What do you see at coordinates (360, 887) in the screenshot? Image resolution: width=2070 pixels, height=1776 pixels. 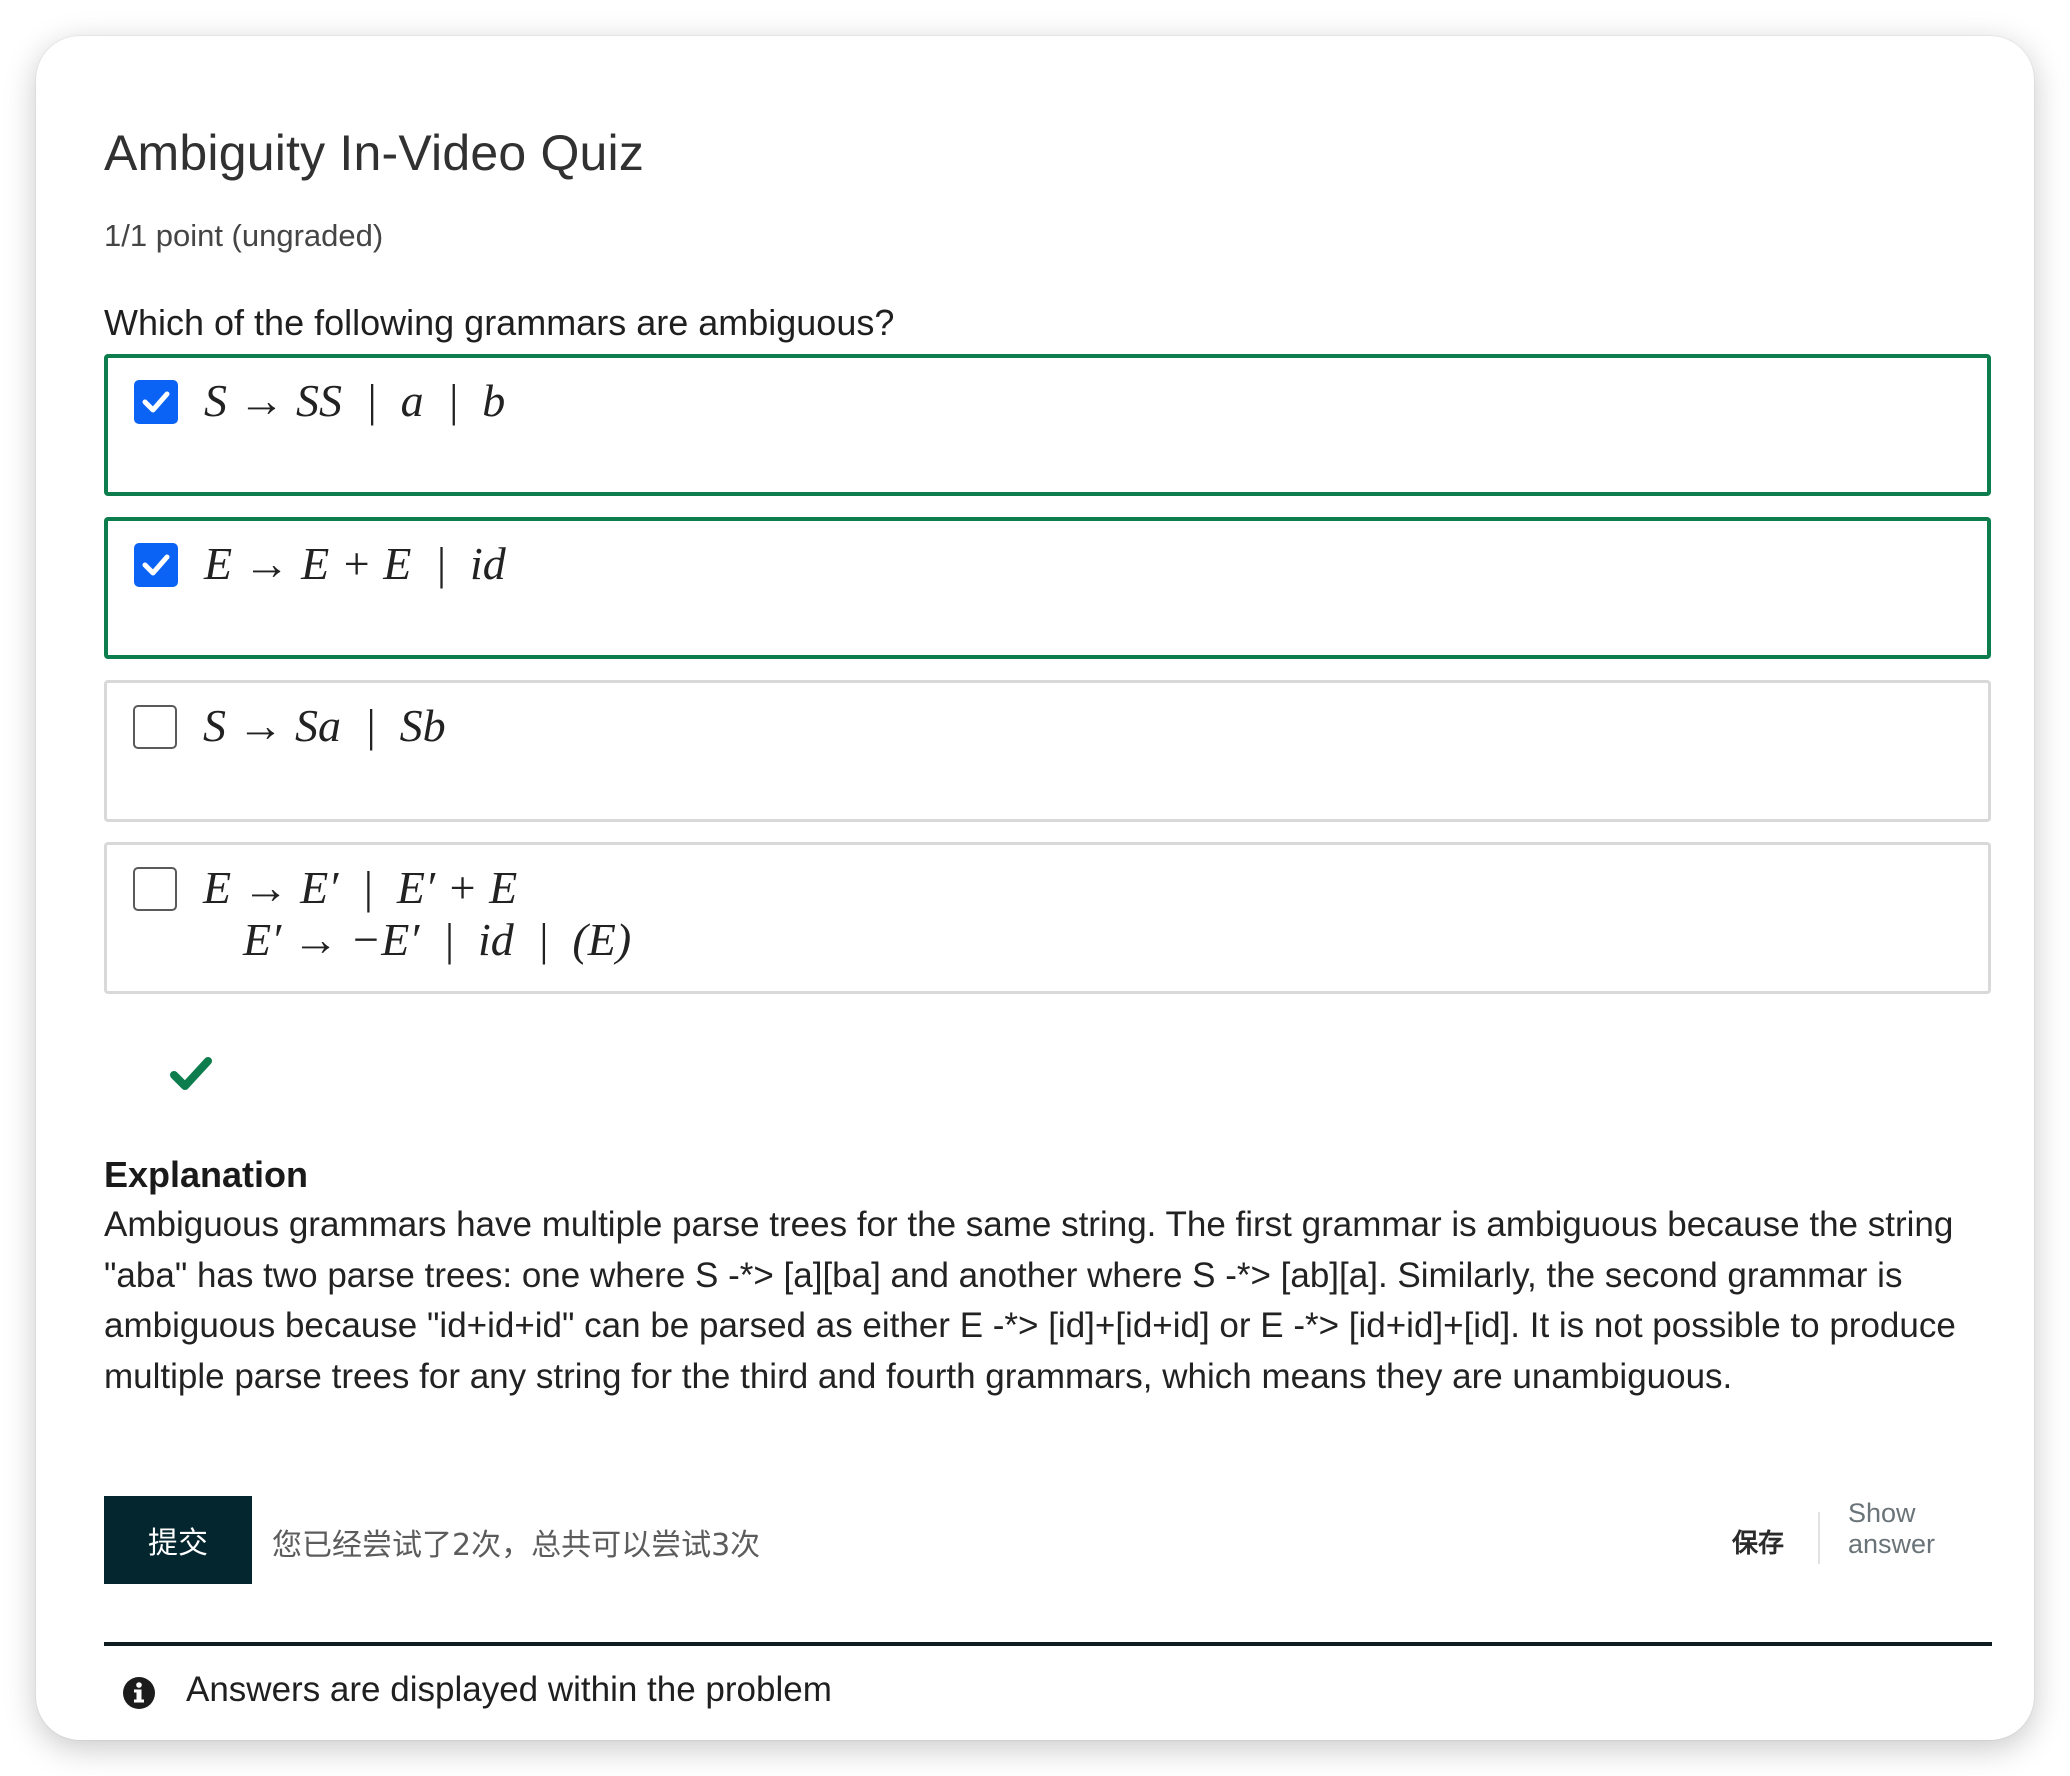 I see `option-formula-line-1: E → E′ | E′ + E` at bounding box center [360, 887].